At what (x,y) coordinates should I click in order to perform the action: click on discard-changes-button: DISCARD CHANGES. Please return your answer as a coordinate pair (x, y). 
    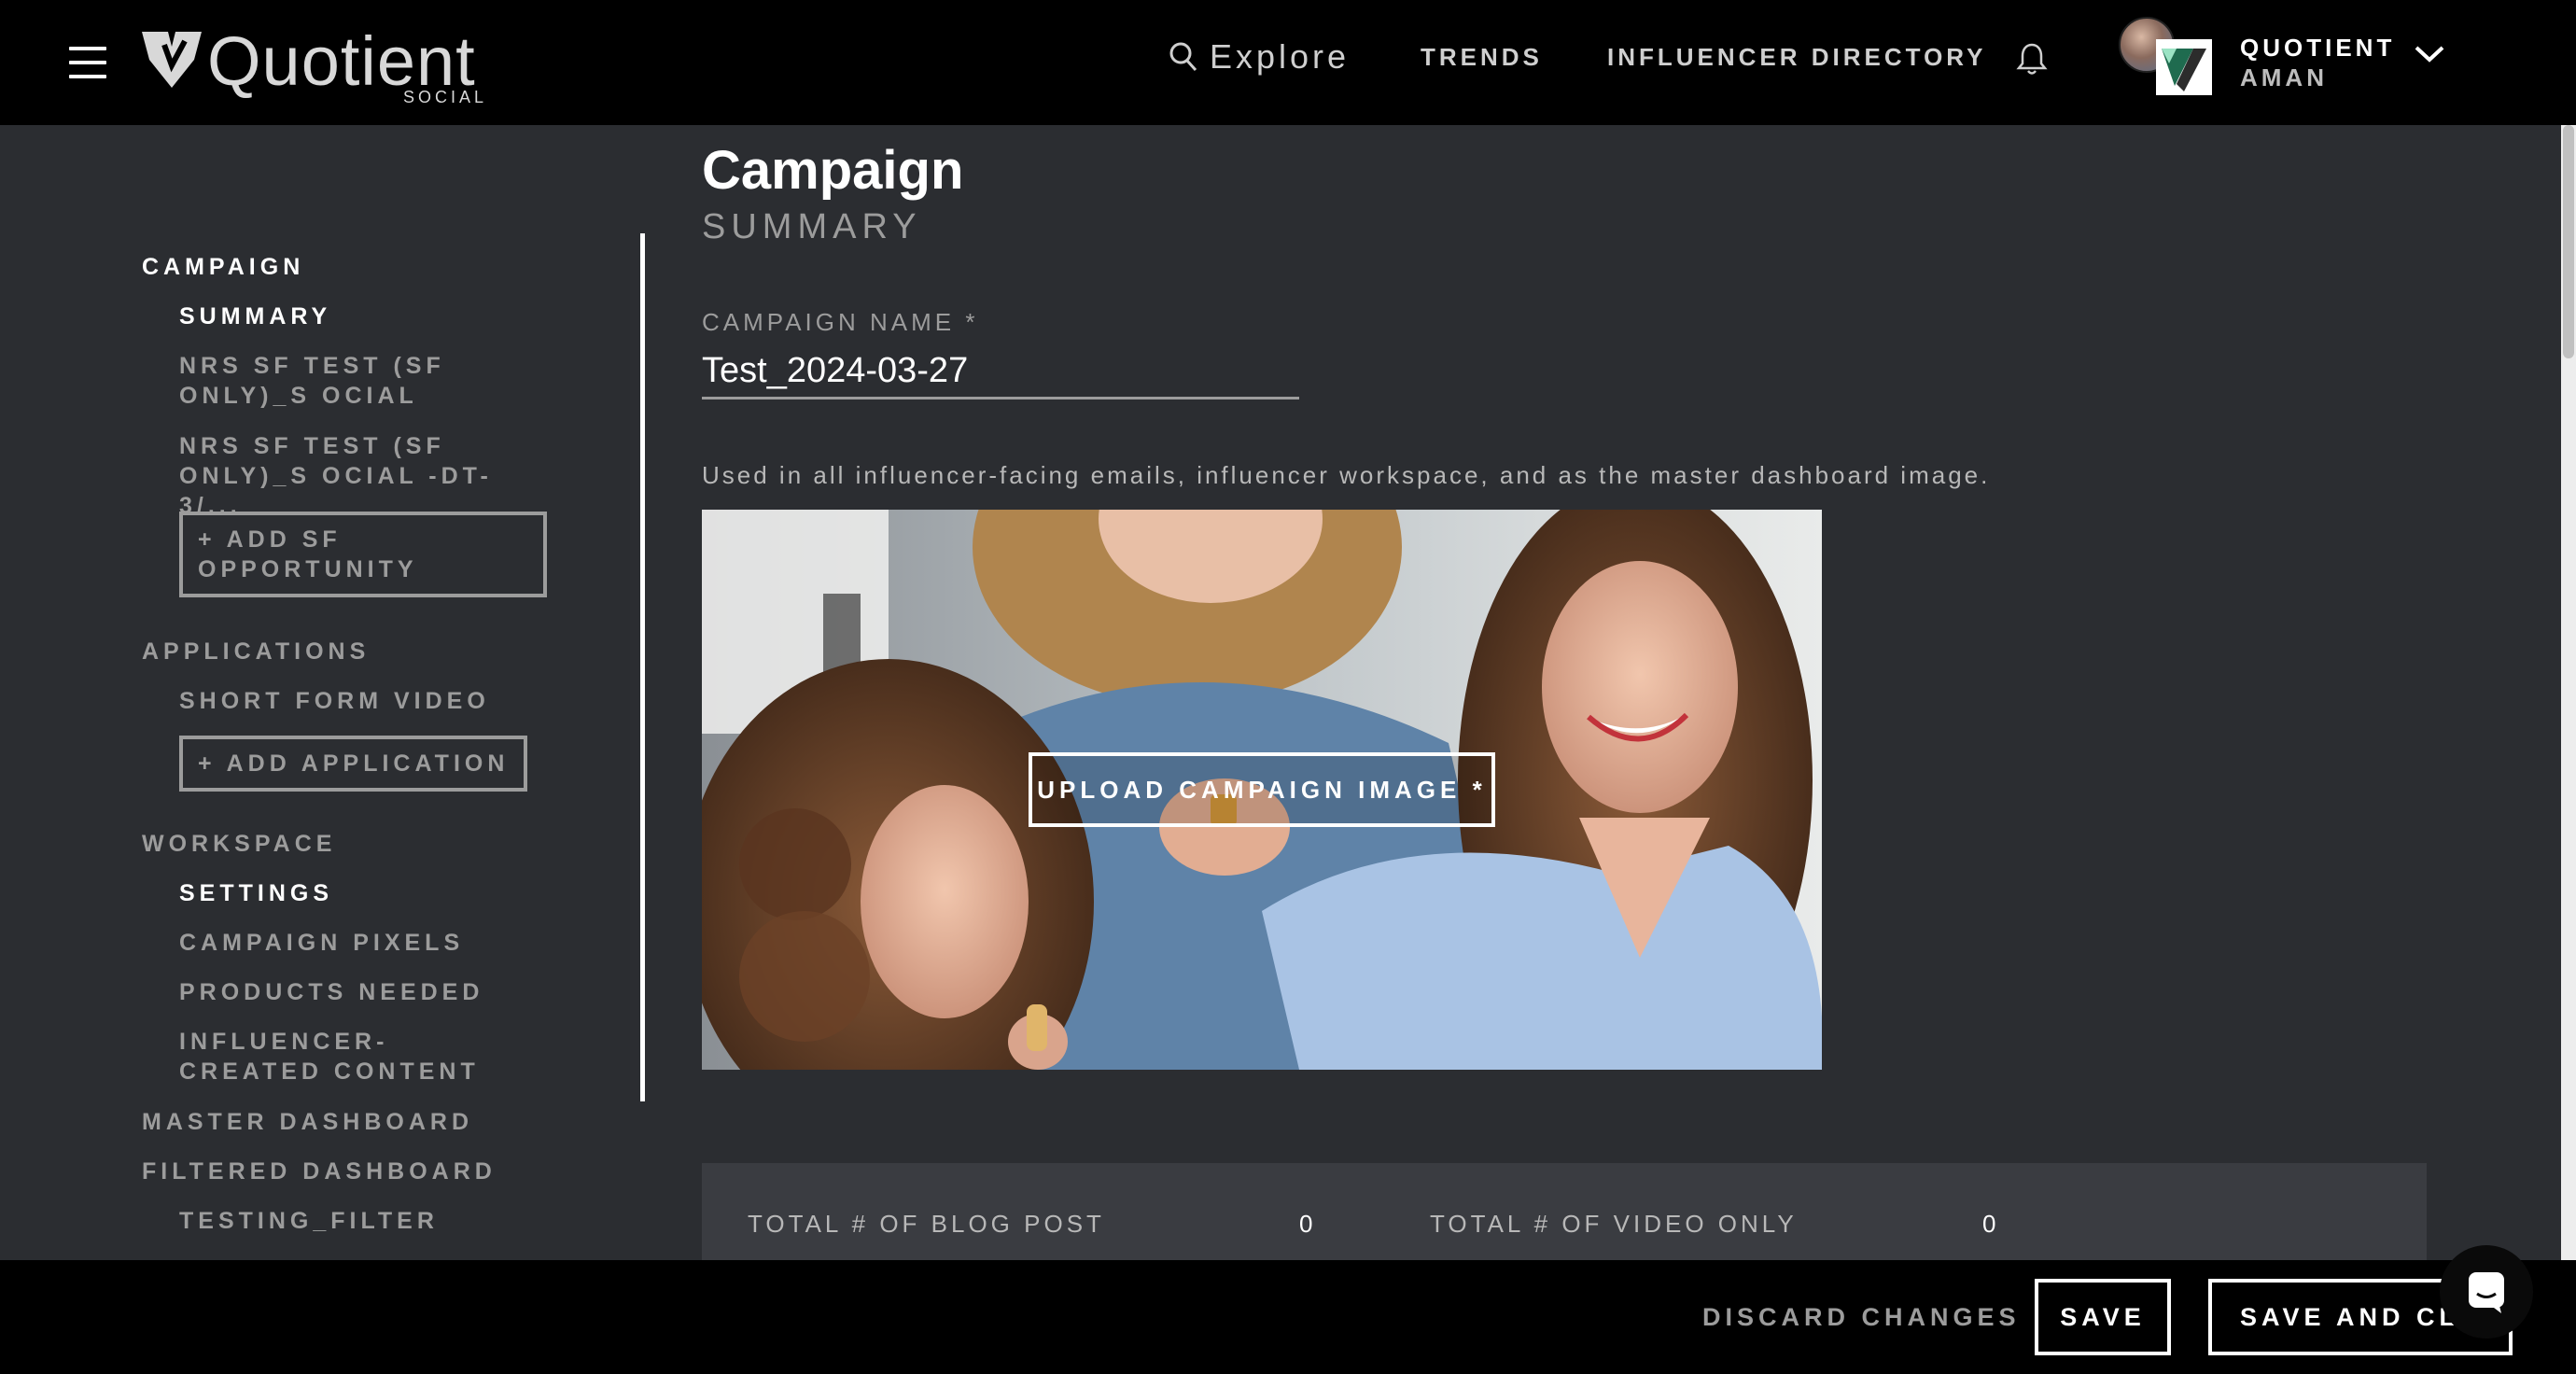
    Looking at the image, I should click on (1861, 1317).